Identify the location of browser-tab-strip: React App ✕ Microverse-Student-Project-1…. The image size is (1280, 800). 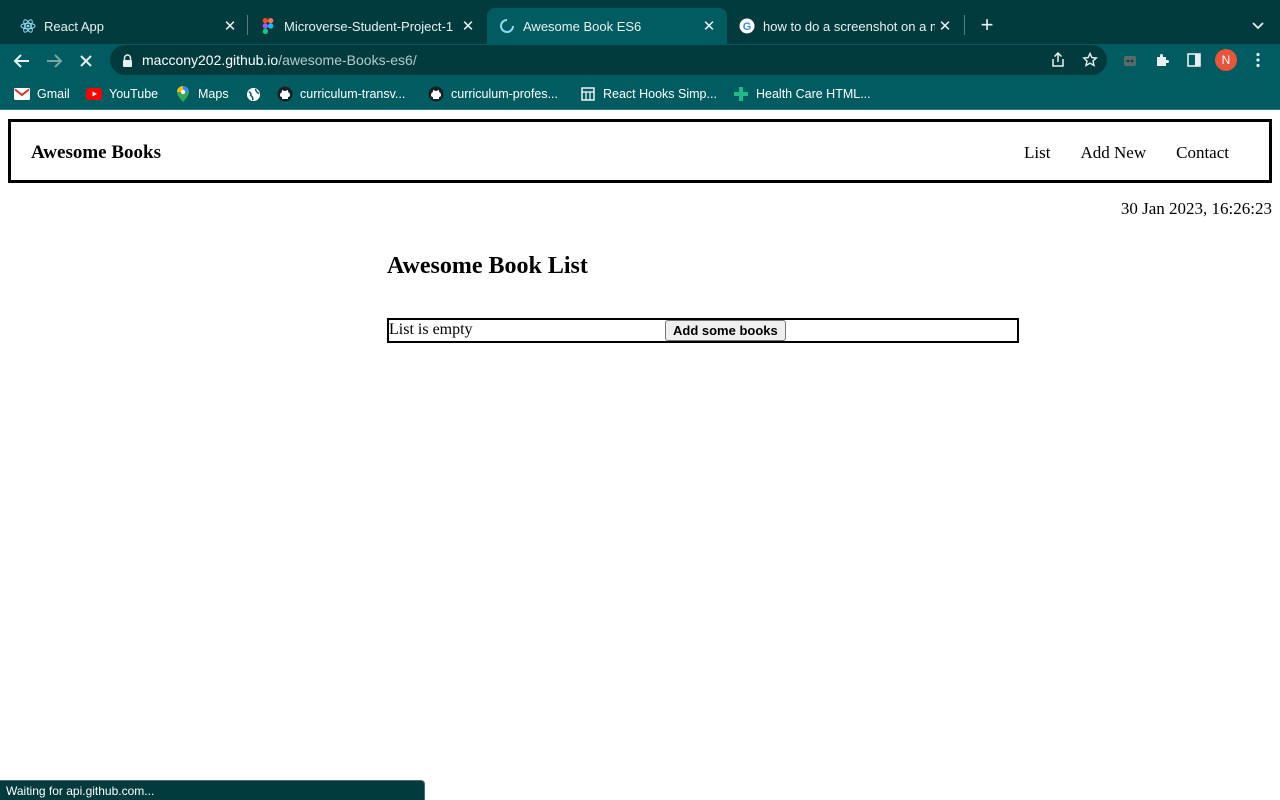
(640, 22).